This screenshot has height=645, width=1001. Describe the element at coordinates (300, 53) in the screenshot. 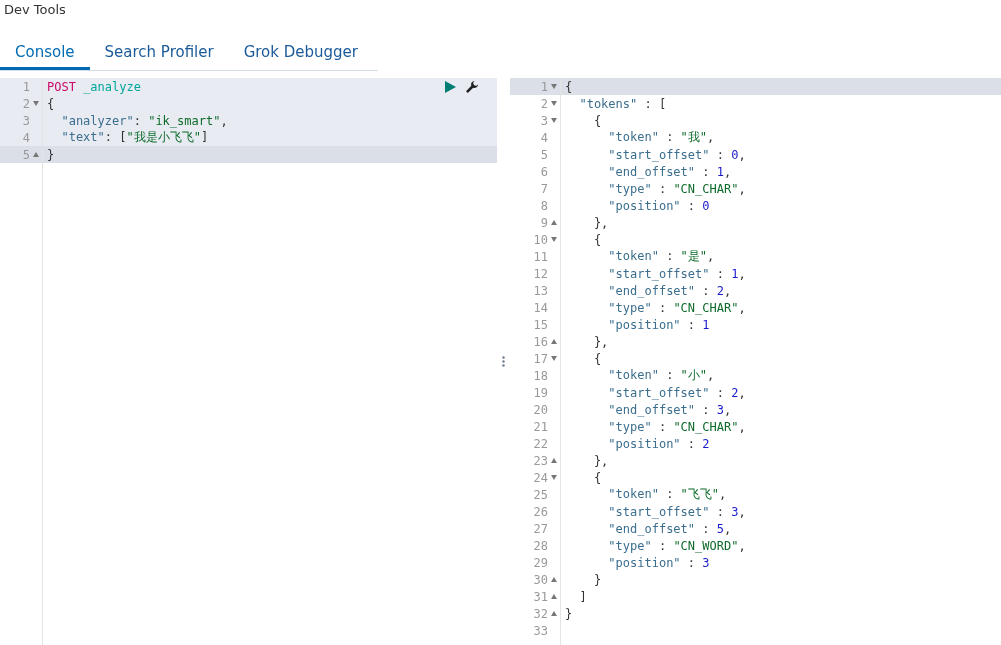

I see `tab: Grok Debugger` at that location.